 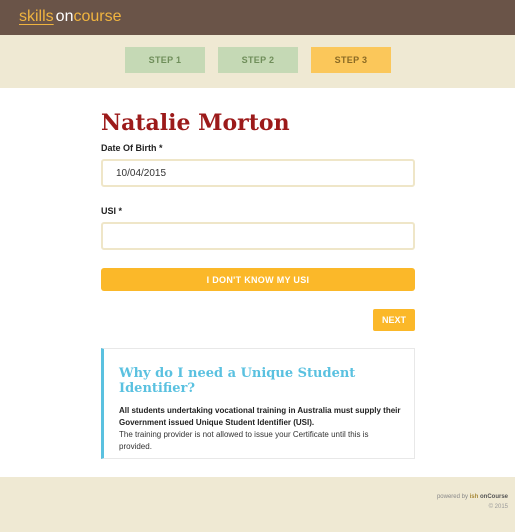 I want to click on usi-label: USI *, so click(x=112, y=211).